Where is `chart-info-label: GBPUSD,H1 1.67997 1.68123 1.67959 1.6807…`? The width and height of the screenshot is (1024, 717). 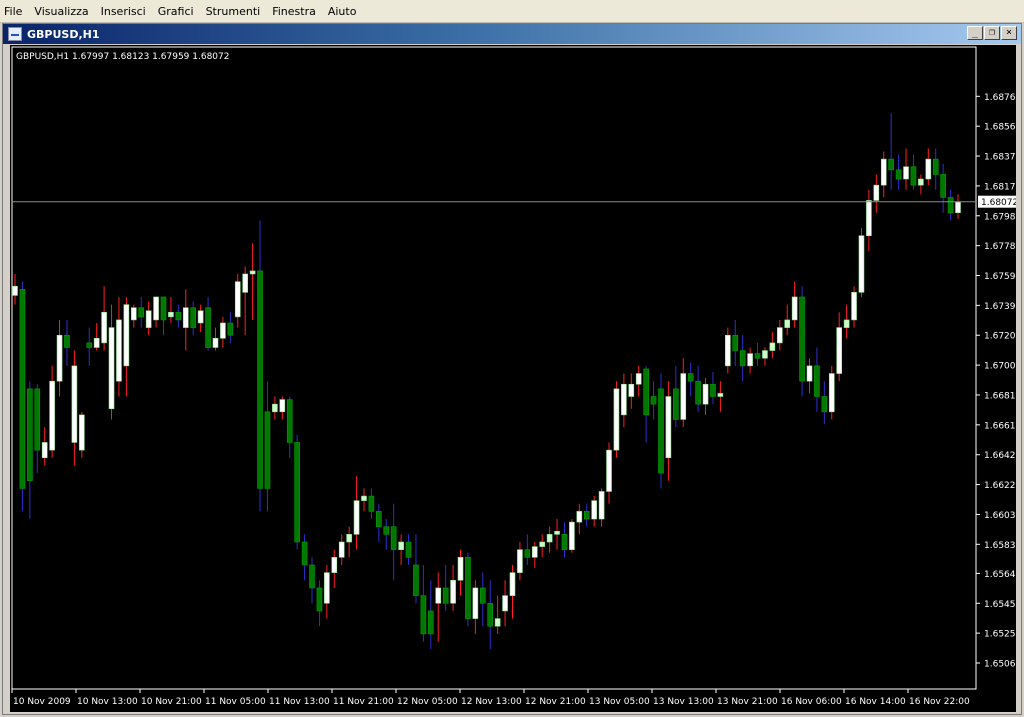
chart-info-label: GBPUSD,H1 1.67997 1.68123 1.67959 1.6807… is located at coordinates (122, 57).